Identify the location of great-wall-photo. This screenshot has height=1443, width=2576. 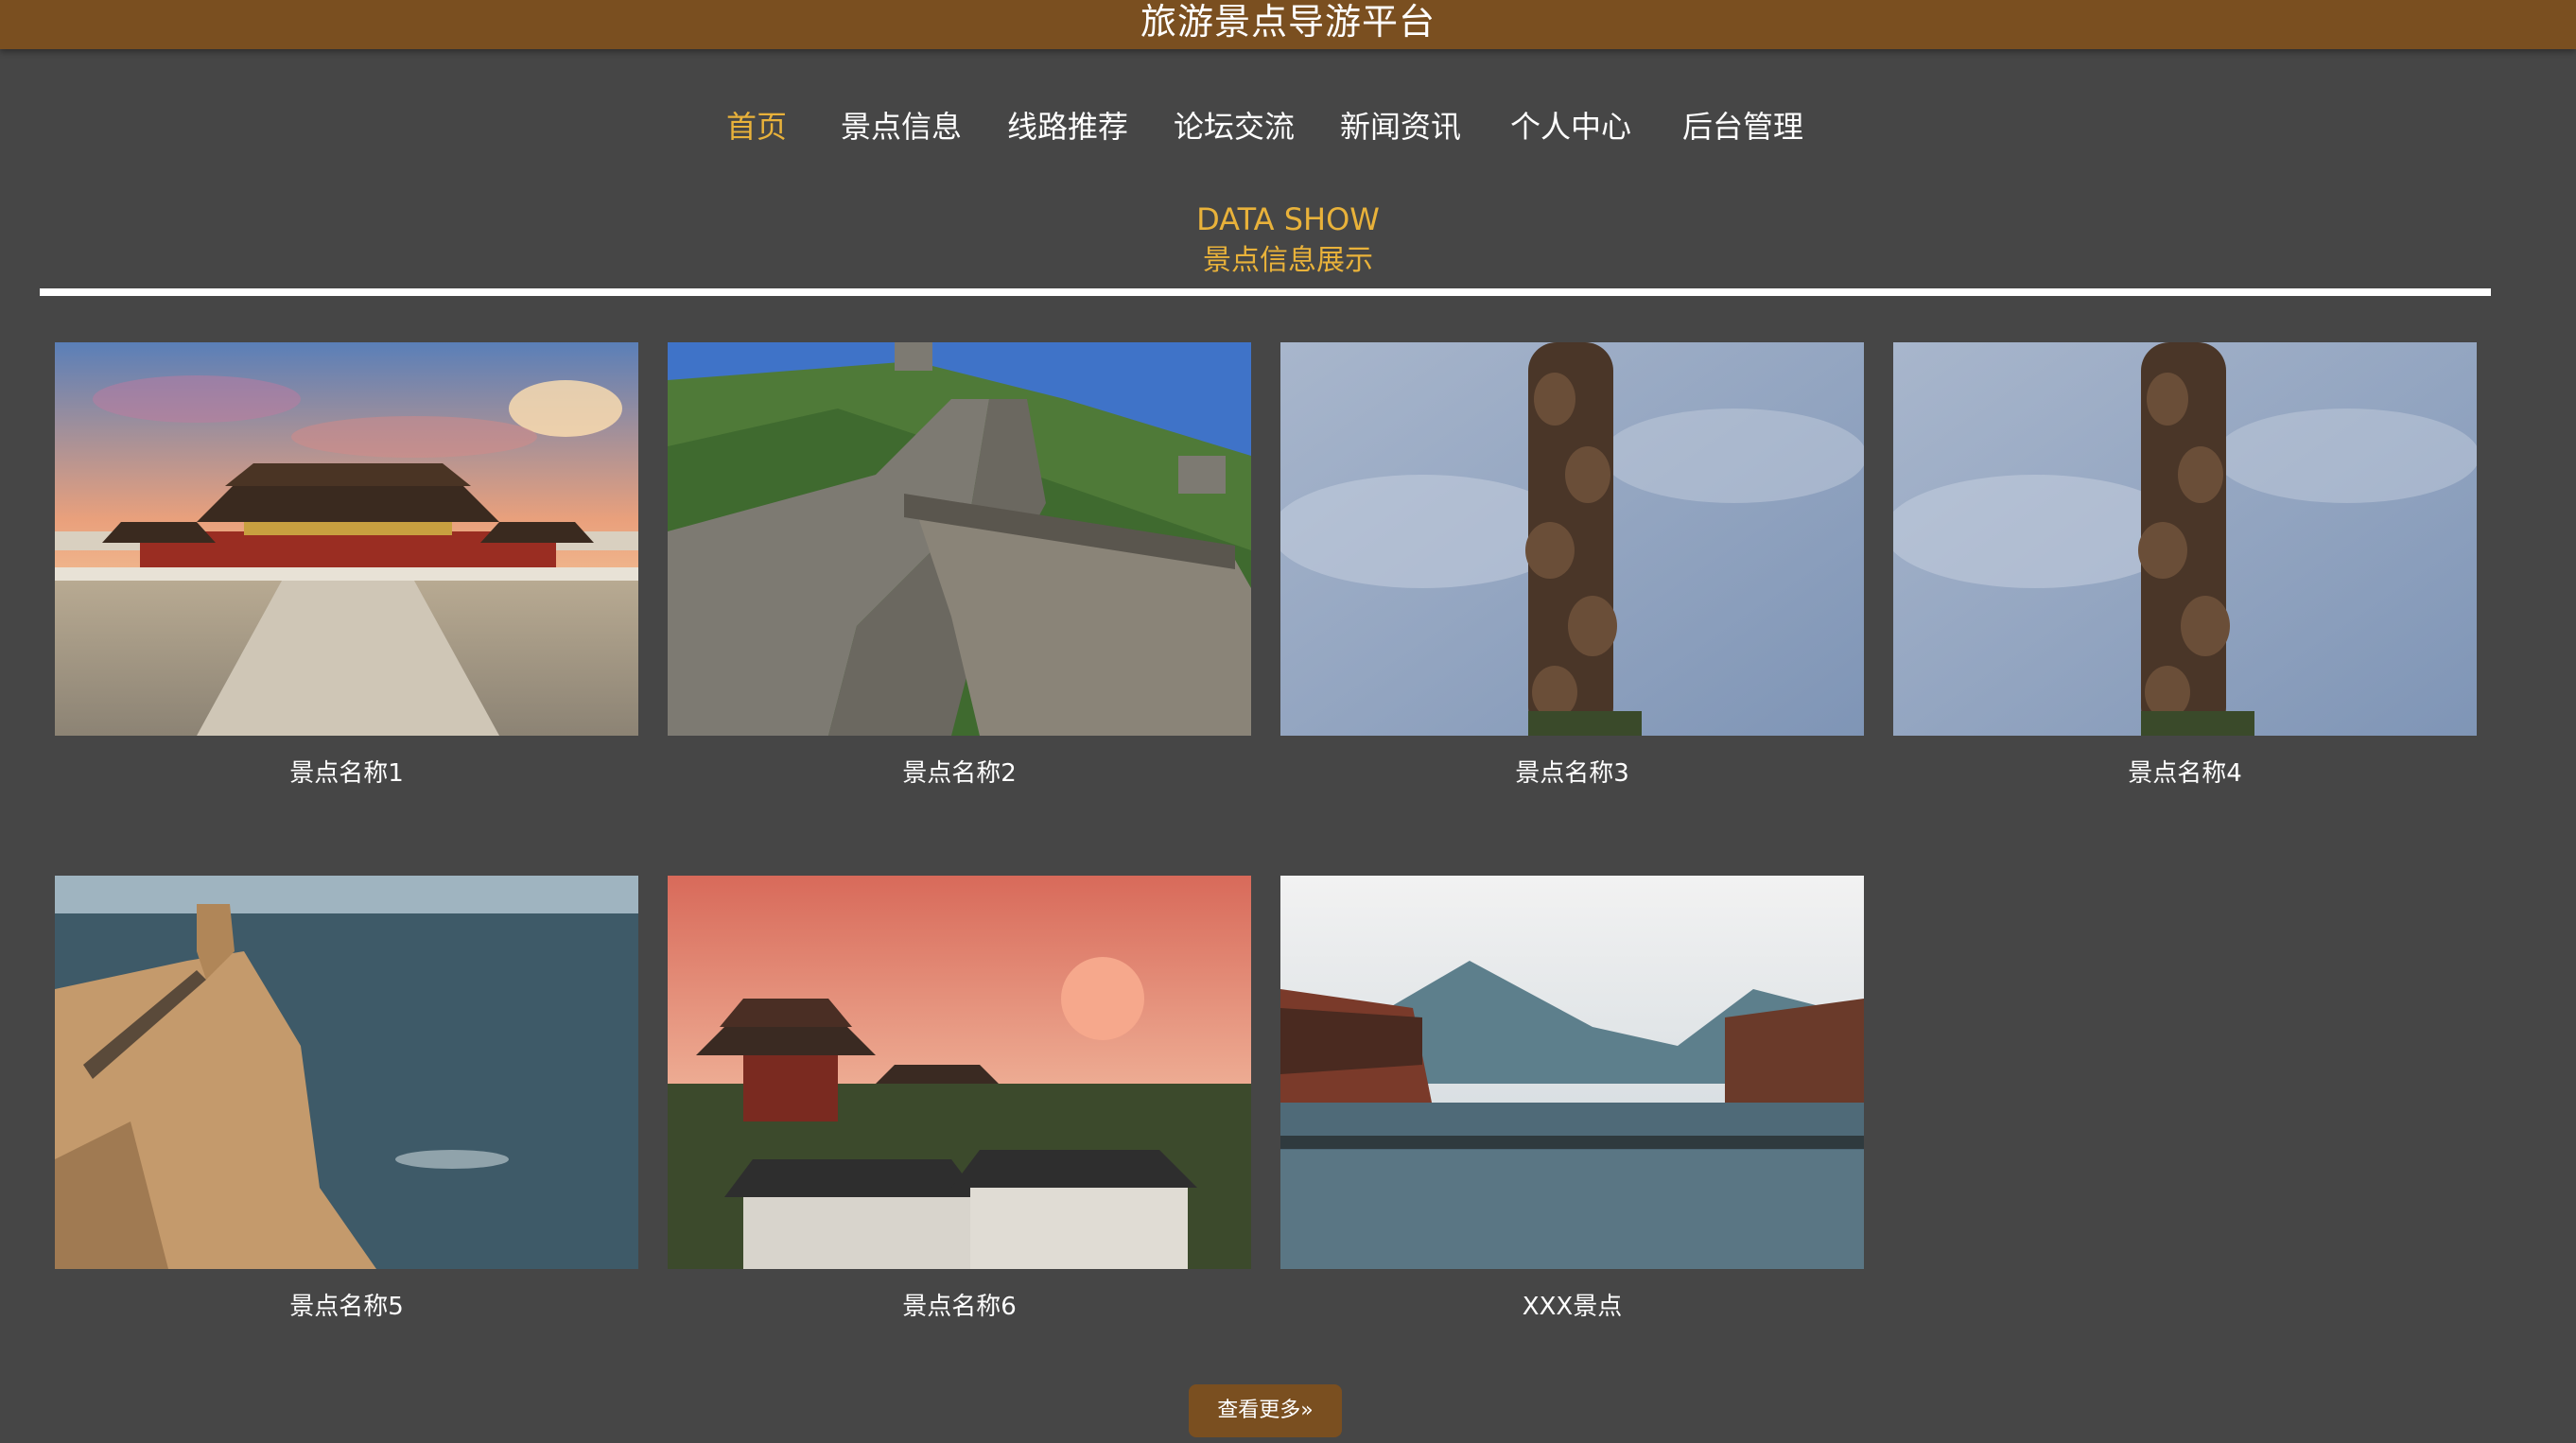
(959, 539).